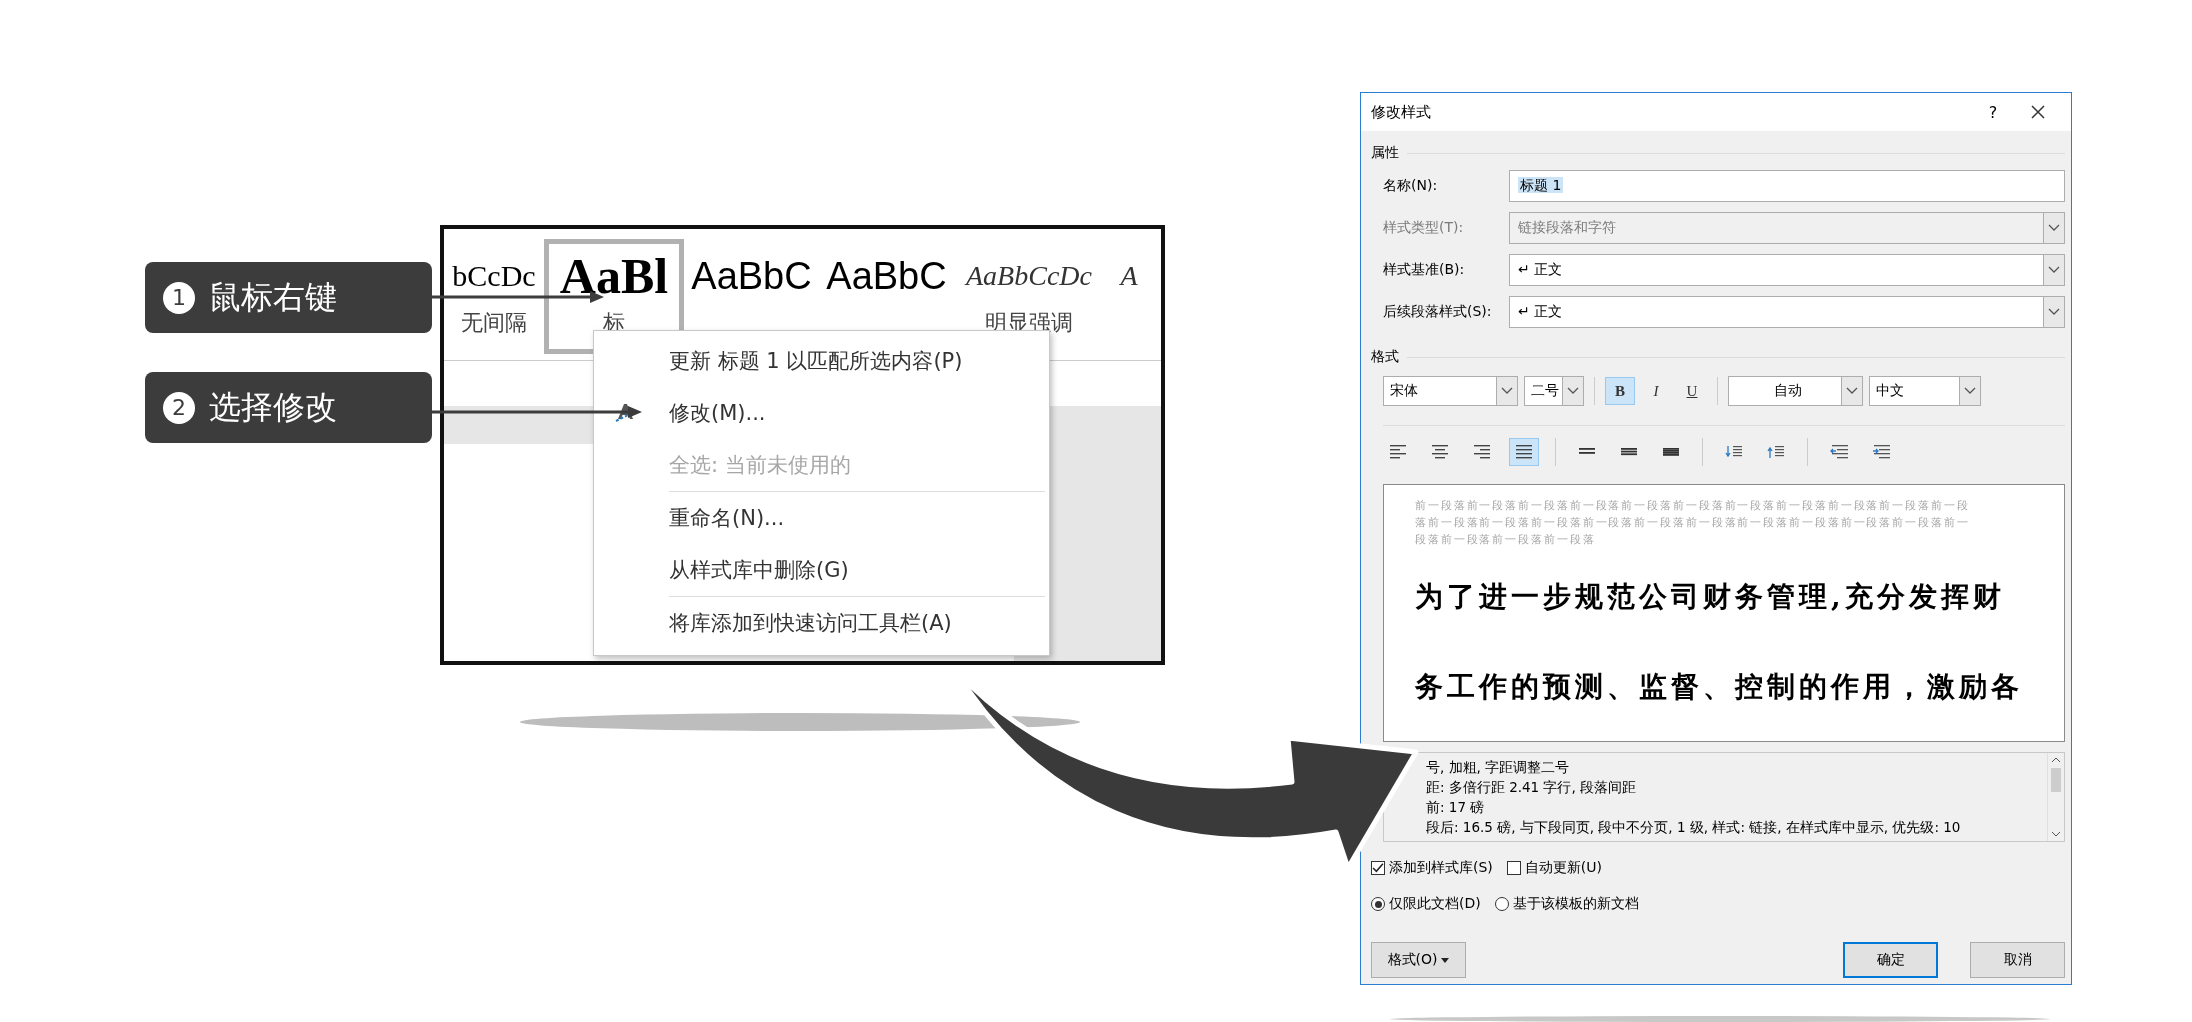 This screenshot has height=1022, width=2192. What do you see at coordinates (1993, 112) in the screenshot?
I see `help-button: ?` at bounding box center [1993, 112].